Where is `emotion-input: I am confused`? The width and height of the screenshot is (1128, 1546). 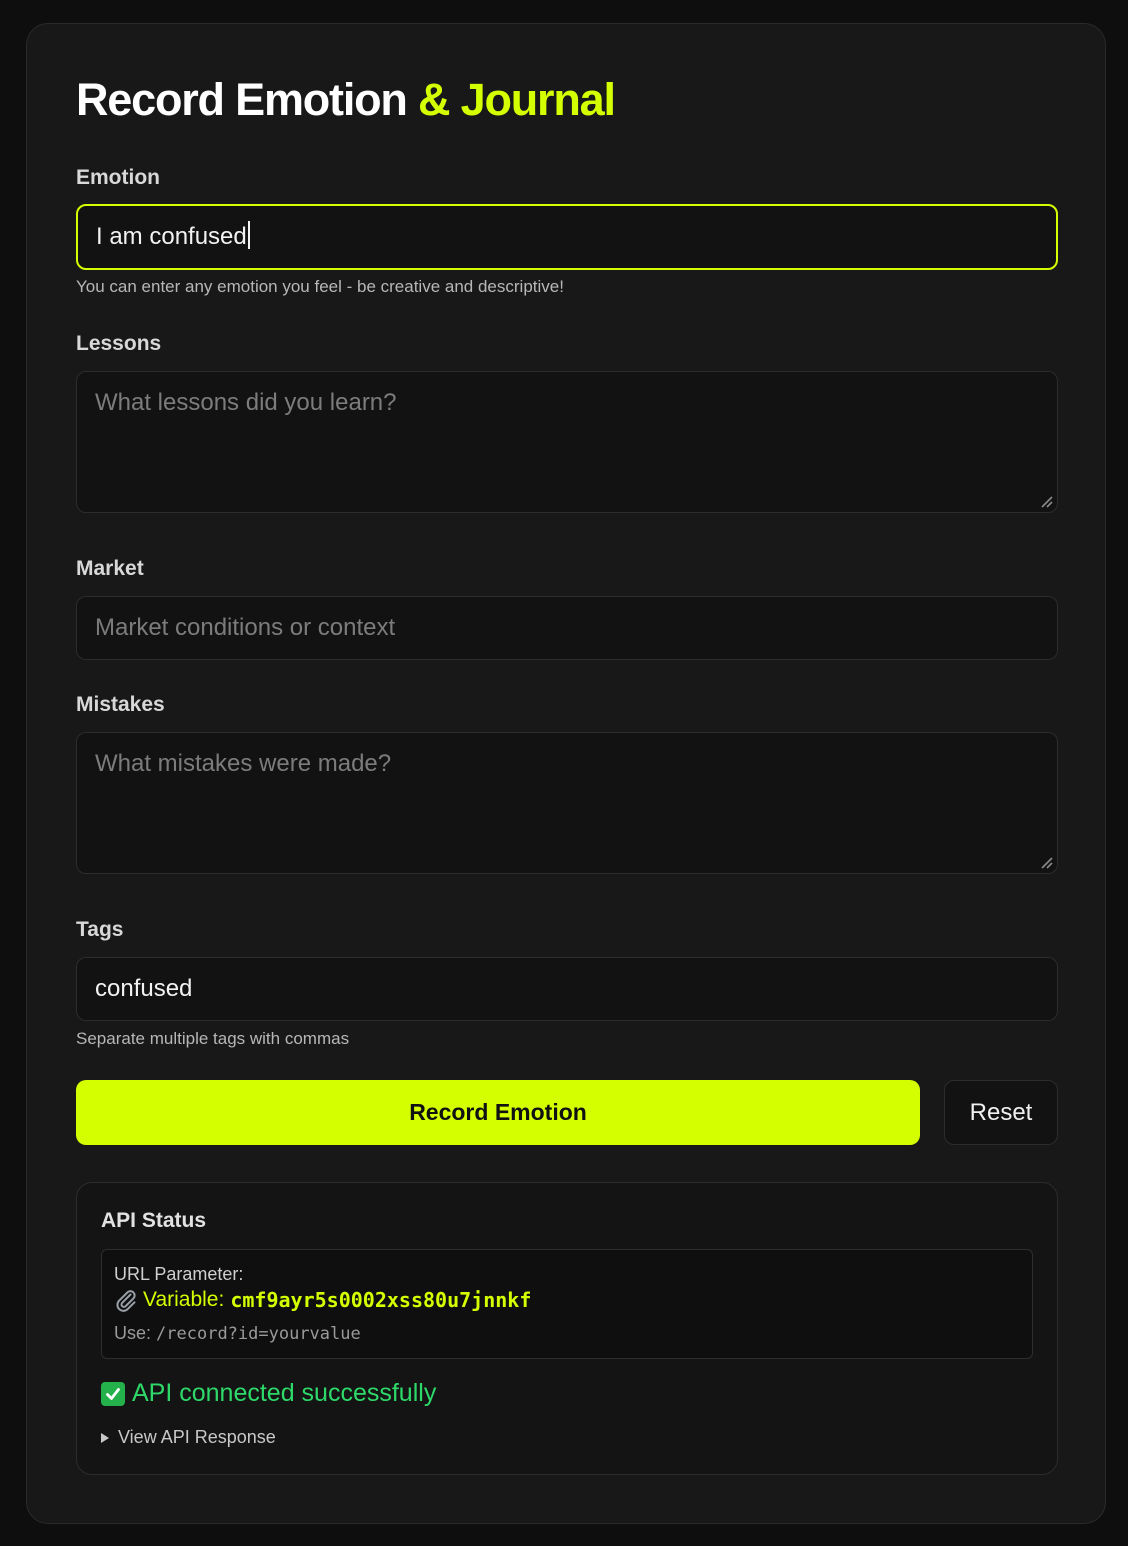 emotion-input: I am confused is located at coordinates (567, 237).